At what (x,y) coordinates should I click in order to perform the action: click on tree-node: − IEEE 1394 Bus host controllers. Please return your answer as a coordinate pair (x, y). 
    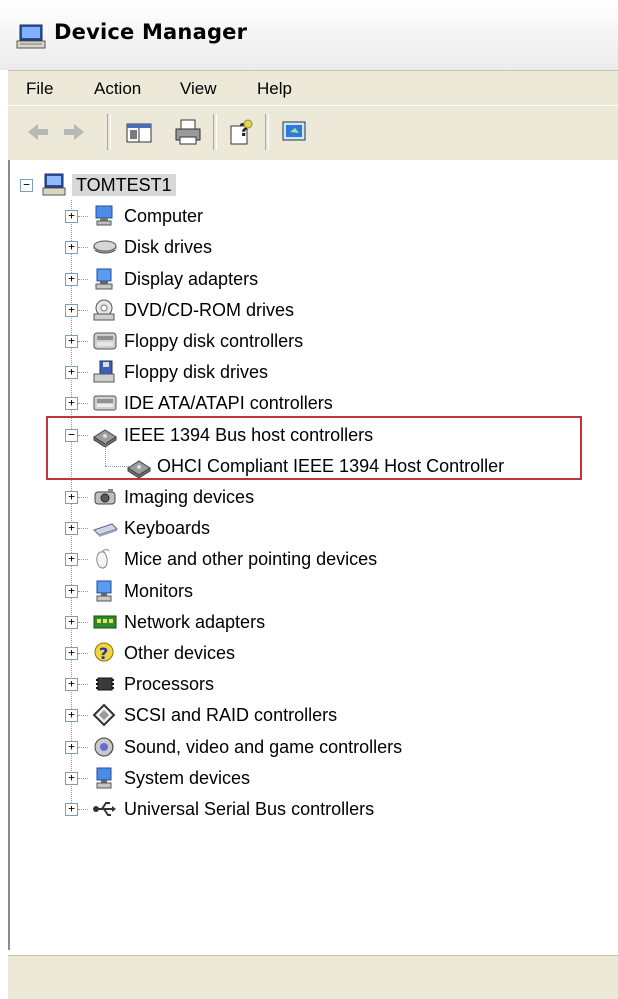
    Looking at the image, I should click on (310, 435).